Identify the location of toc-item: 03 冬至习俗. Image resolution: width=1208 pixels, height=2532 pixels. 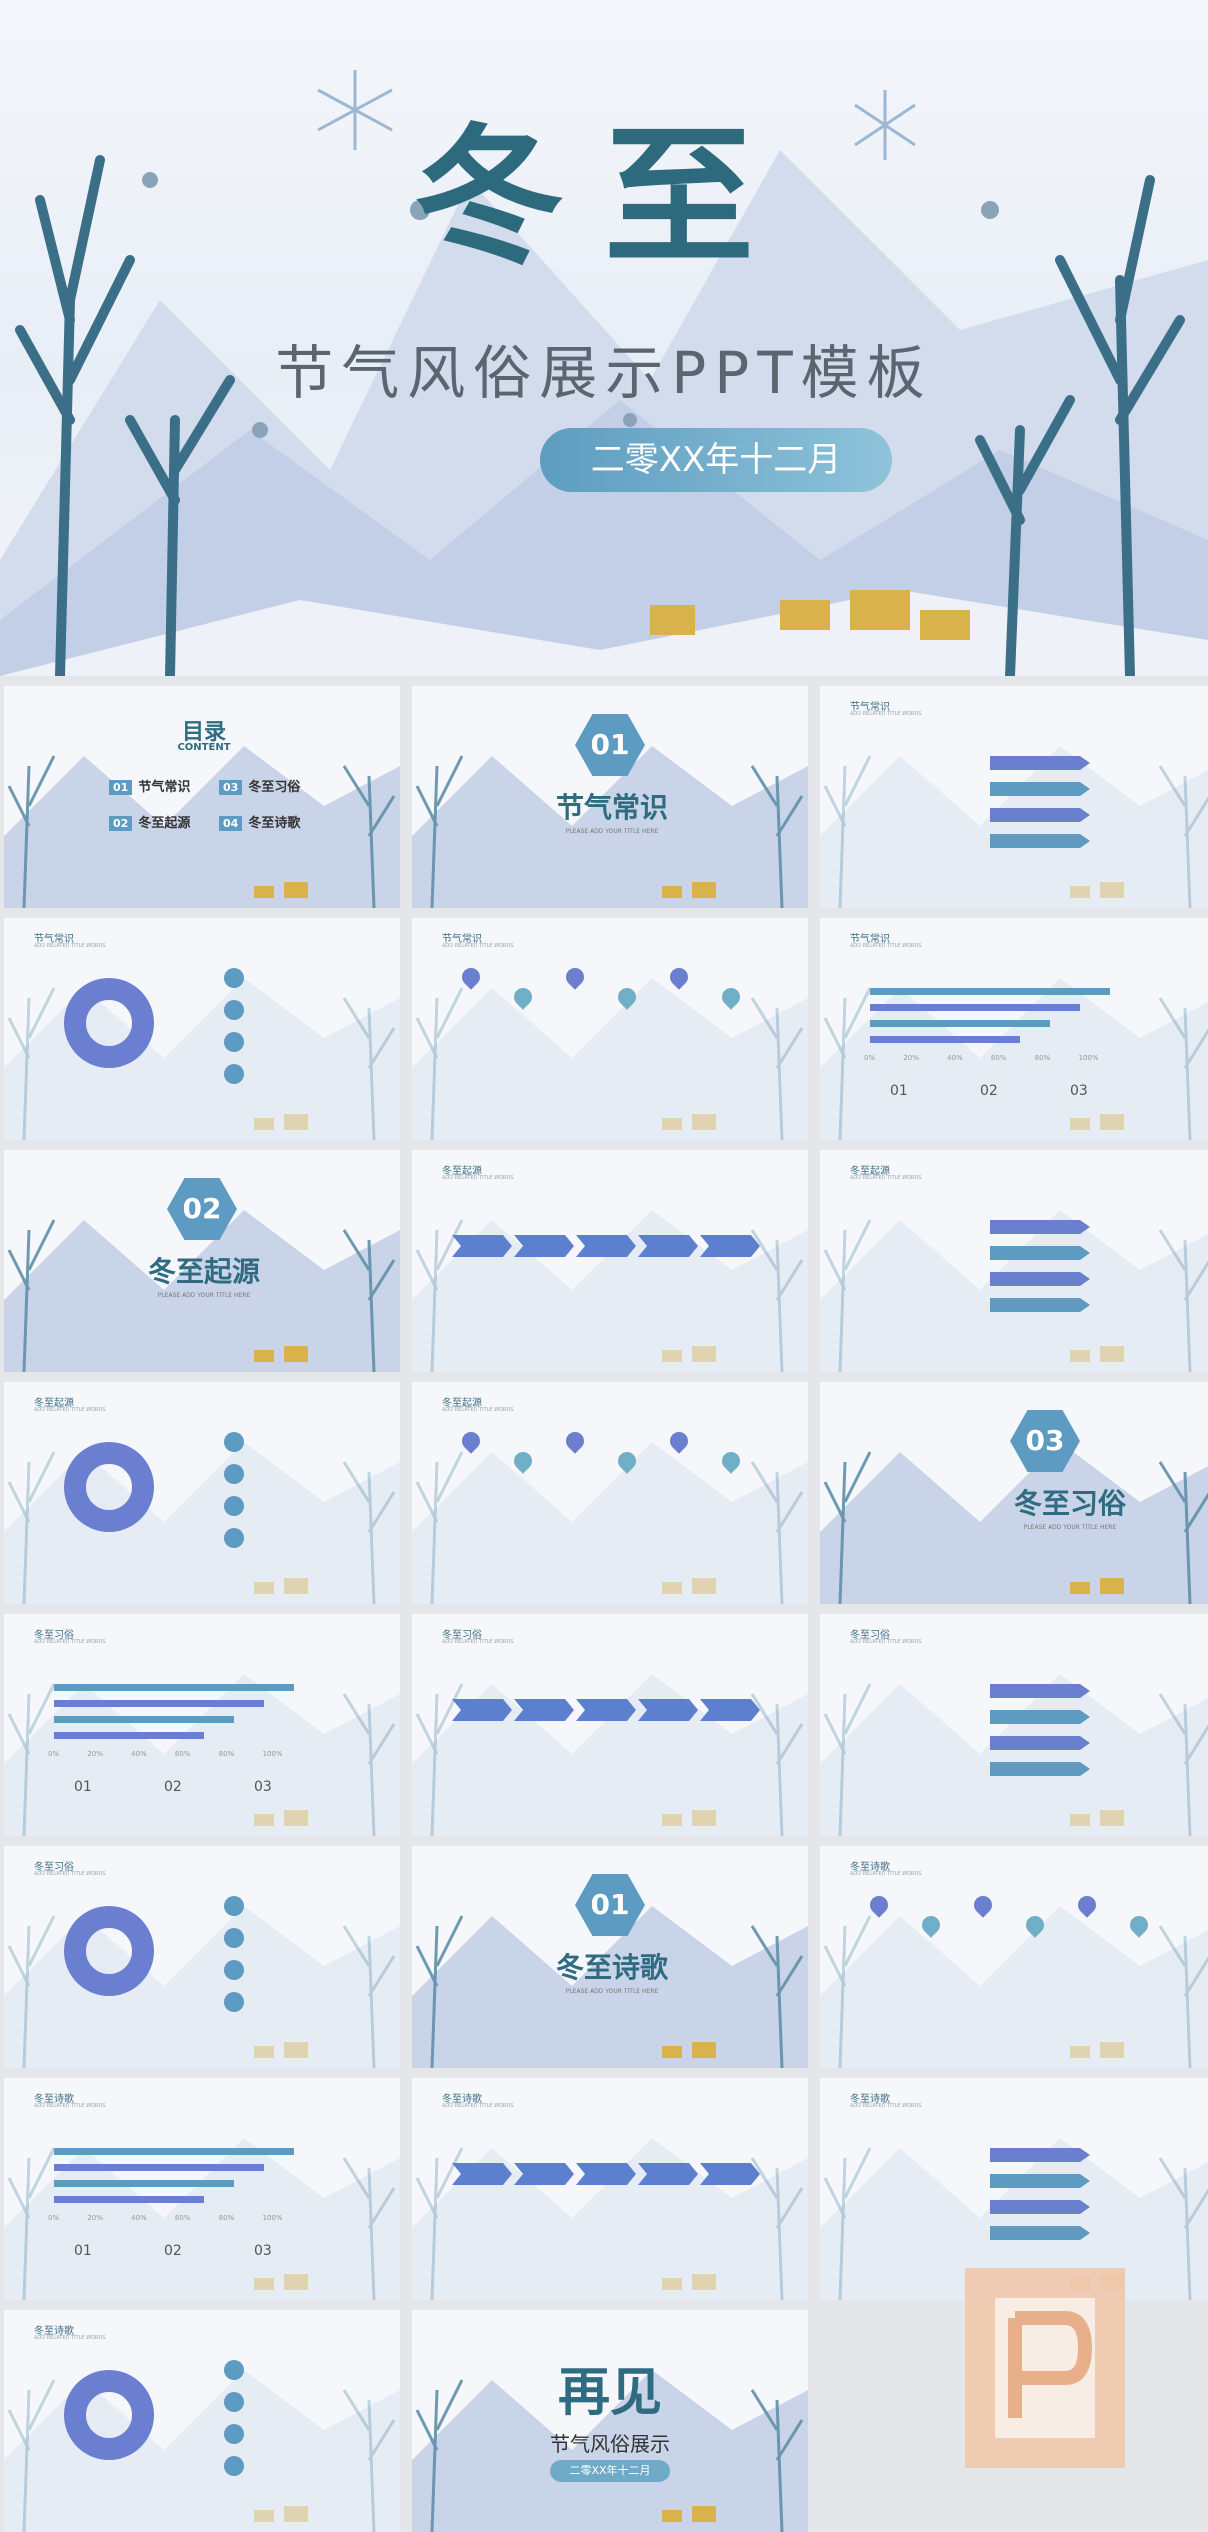
(259, 785).